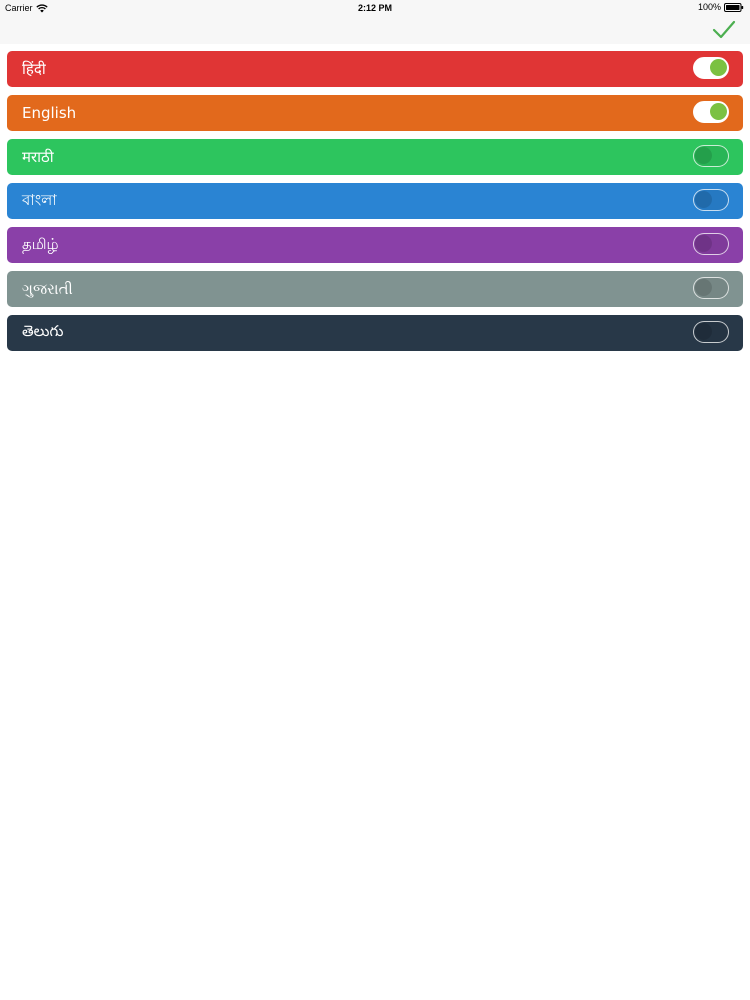  What do you see at coordinates (39, 199) in the screenshot?
I see `language-label: বাংলা` at bounding box center [39, 199].